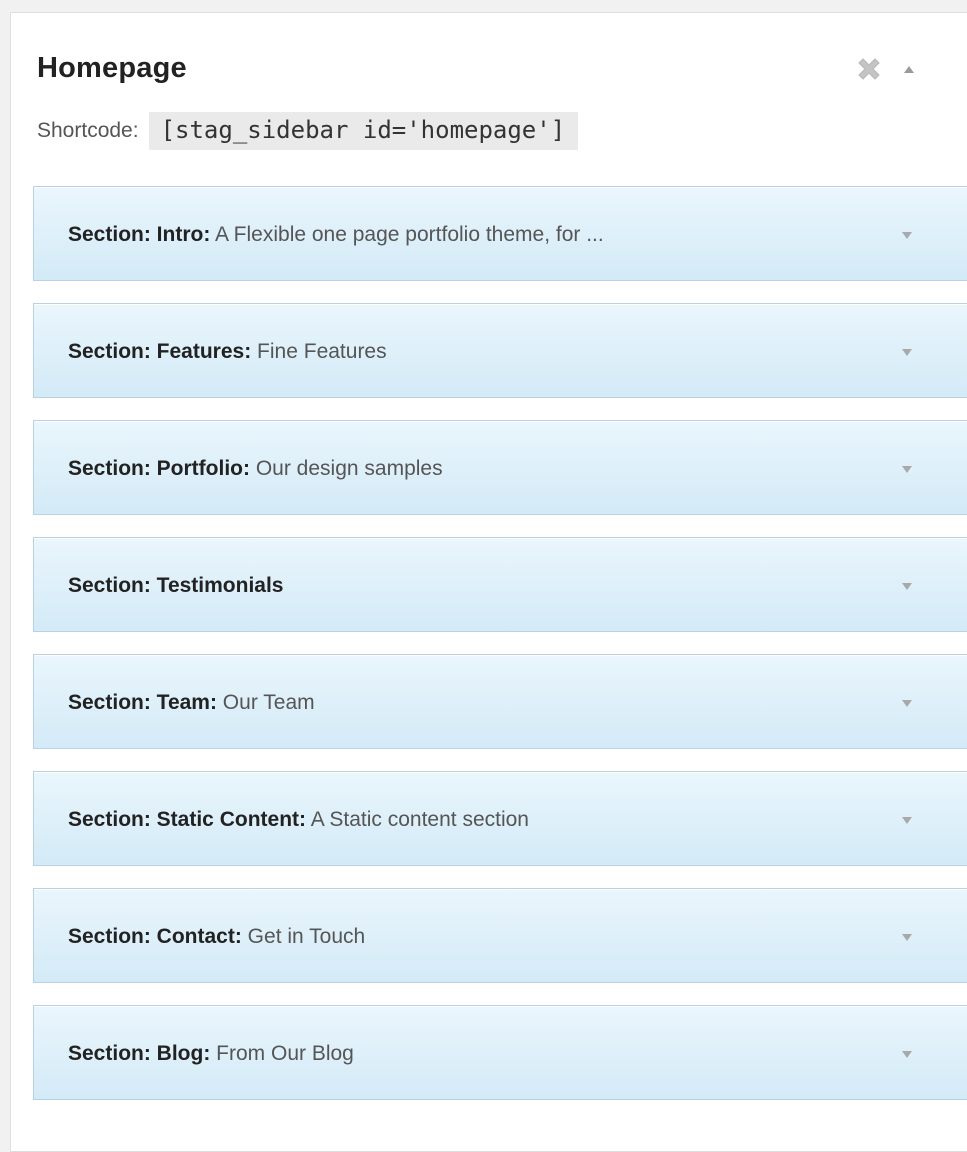 The height and width of the screenshot is (1152, 967). What do you see at coordinates (909, 69) in the screenshot?
I see `triangle-up-icon` at bounding box center [909, 69].